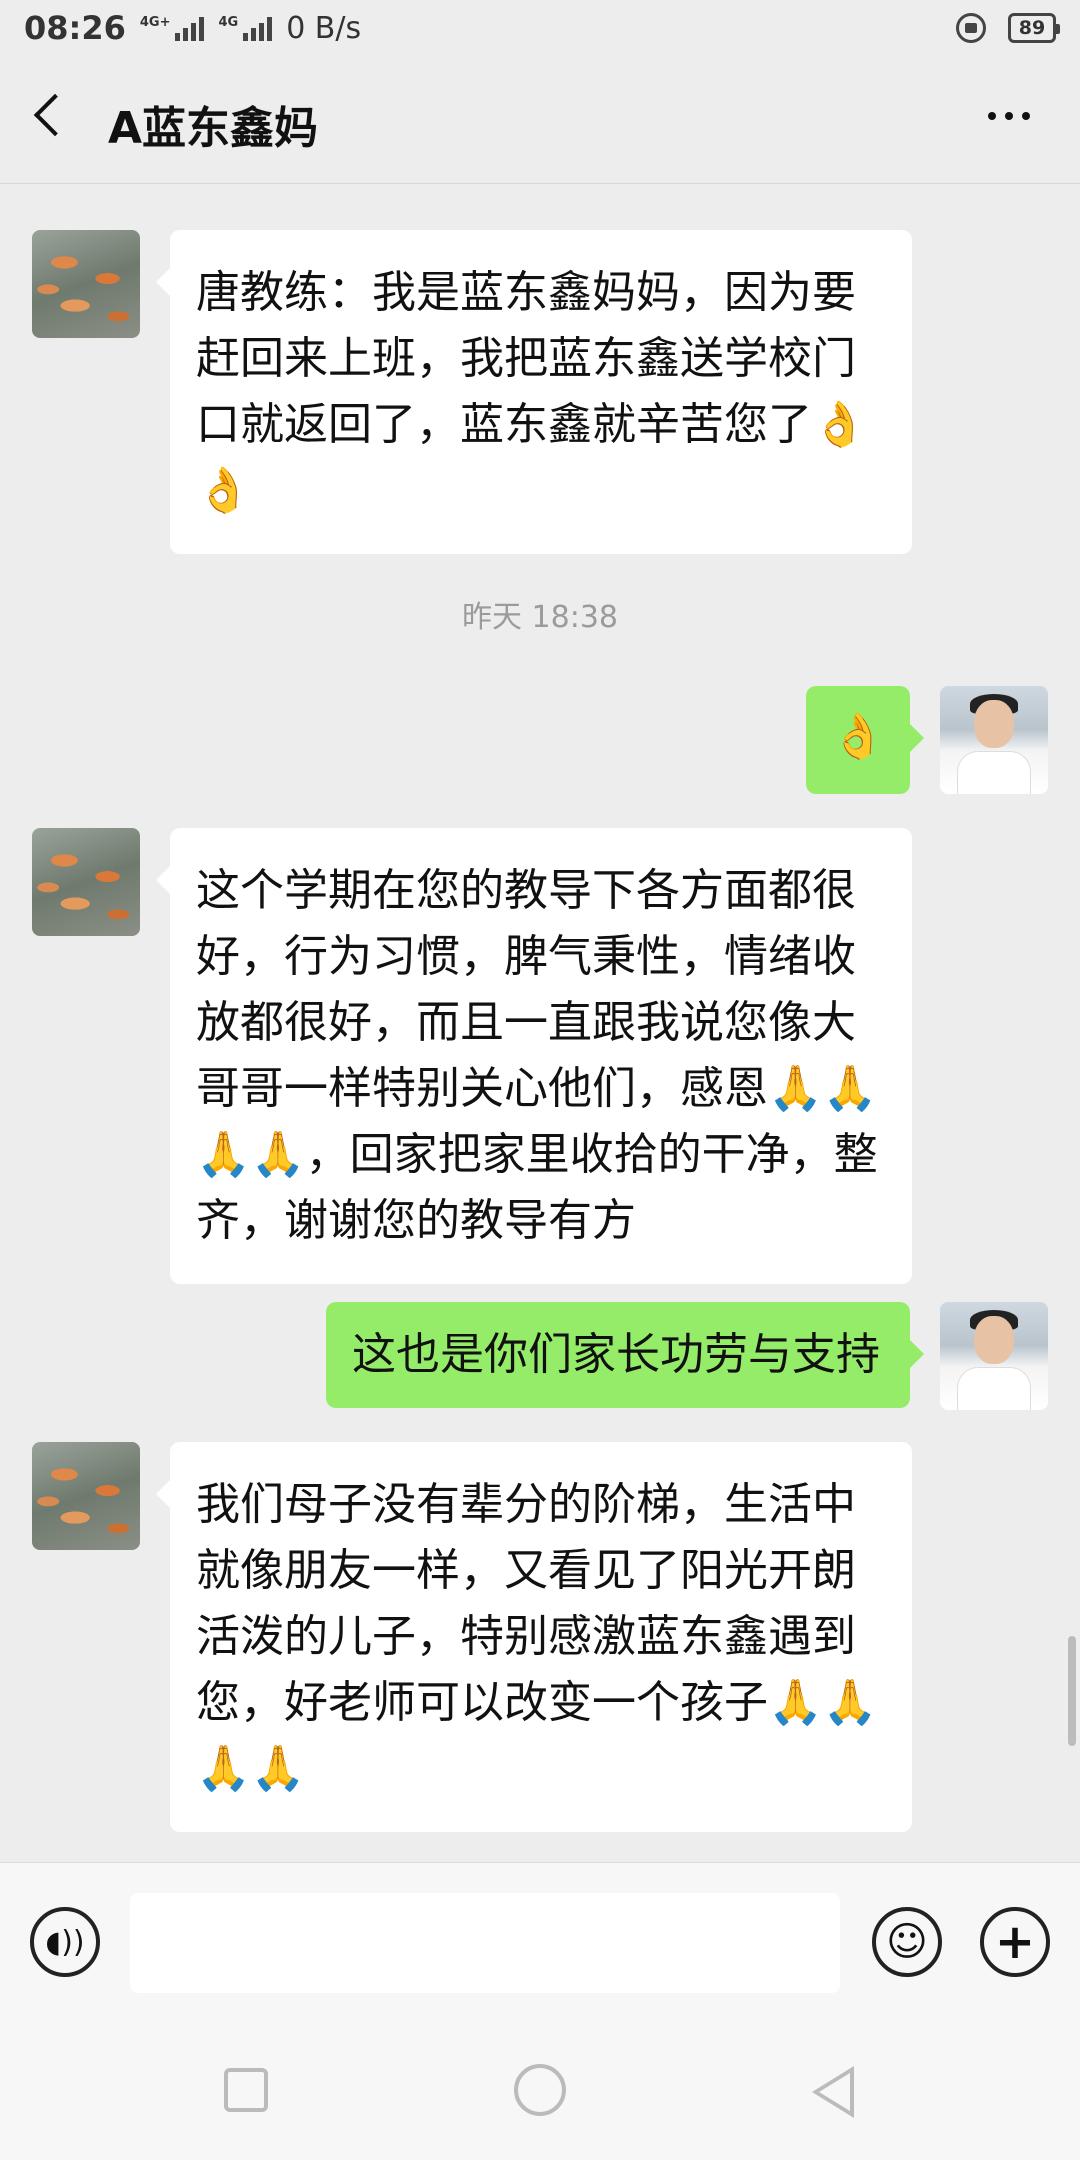  Describe the element at coordinates (246, 2090) in the screenshot. I see `recent-apps-icon` at that location.